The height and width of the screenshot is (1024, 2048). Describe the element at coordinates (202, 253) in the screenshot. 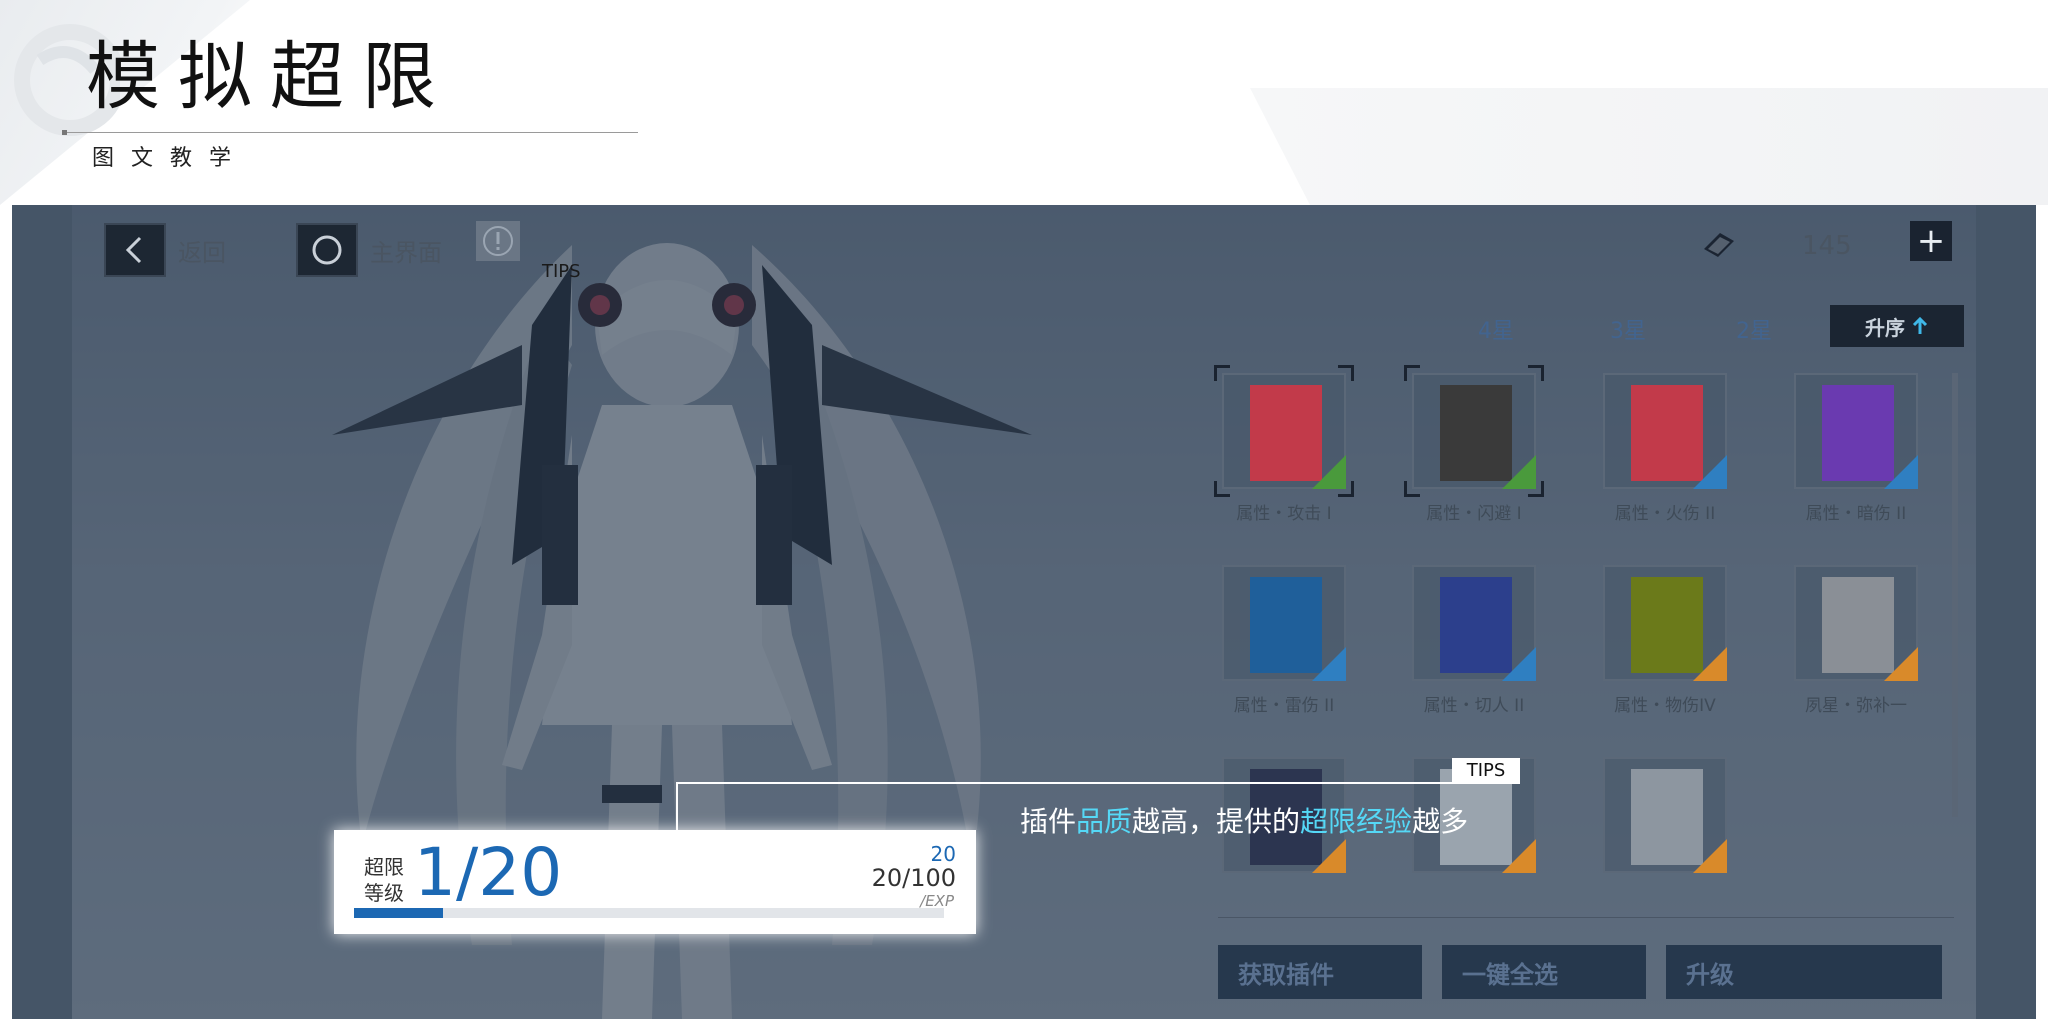

I see `back-label: 返回` at that location.